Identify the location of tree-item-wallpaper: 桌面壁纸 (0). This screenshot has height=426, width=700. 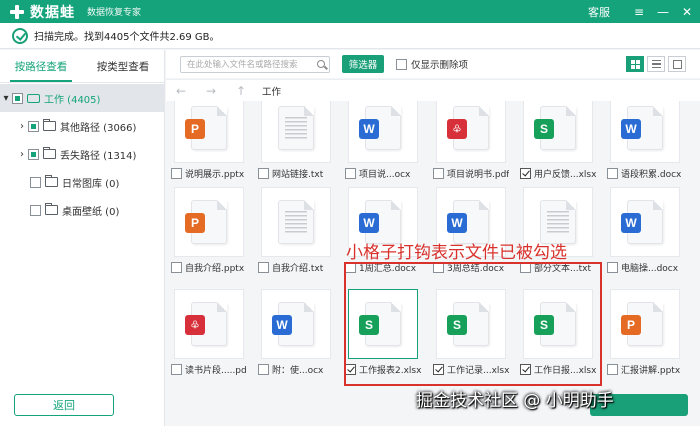
(82, 210).